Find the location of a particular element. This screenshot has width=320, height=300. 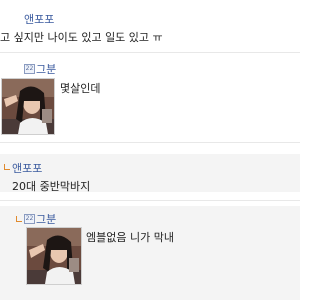

reply-text: 20대 중반막바지 is located at coordinates (51, 186).